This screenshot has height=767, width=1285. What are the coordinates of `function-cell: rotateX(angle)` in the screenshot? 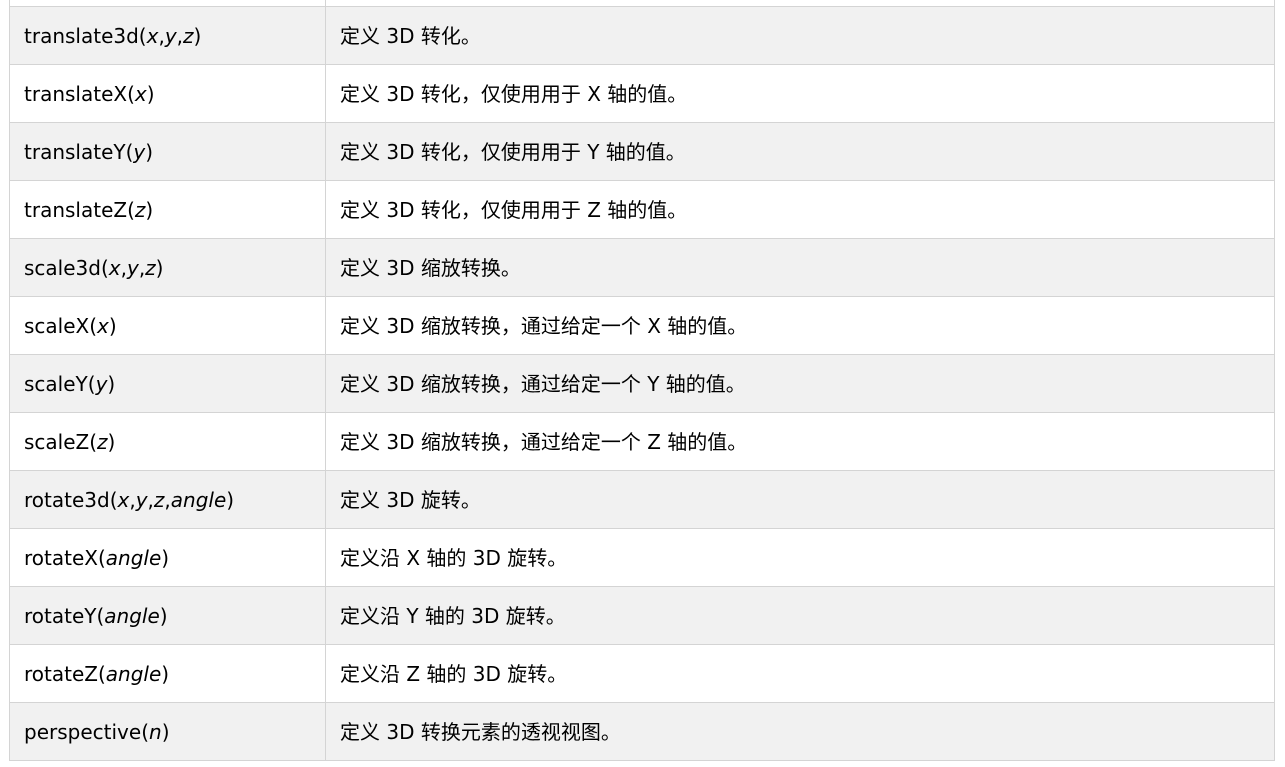 It's located at (167, 557).